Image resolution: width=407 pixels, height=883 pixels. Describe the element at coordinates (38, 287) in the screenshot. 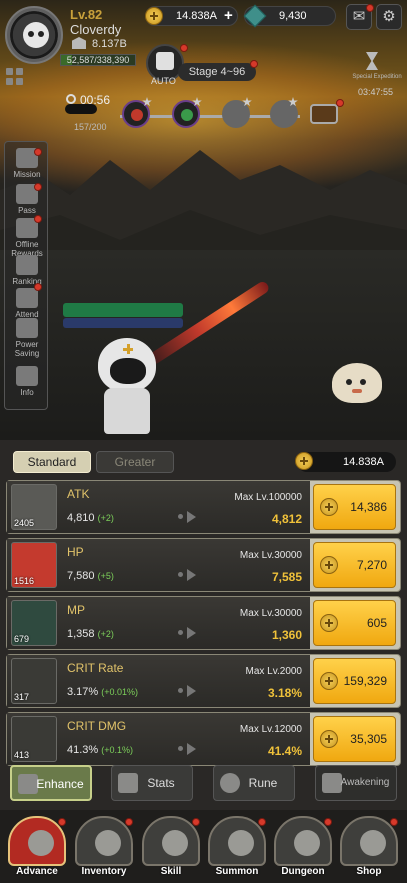

I see `attend-notification-dot` at that location.